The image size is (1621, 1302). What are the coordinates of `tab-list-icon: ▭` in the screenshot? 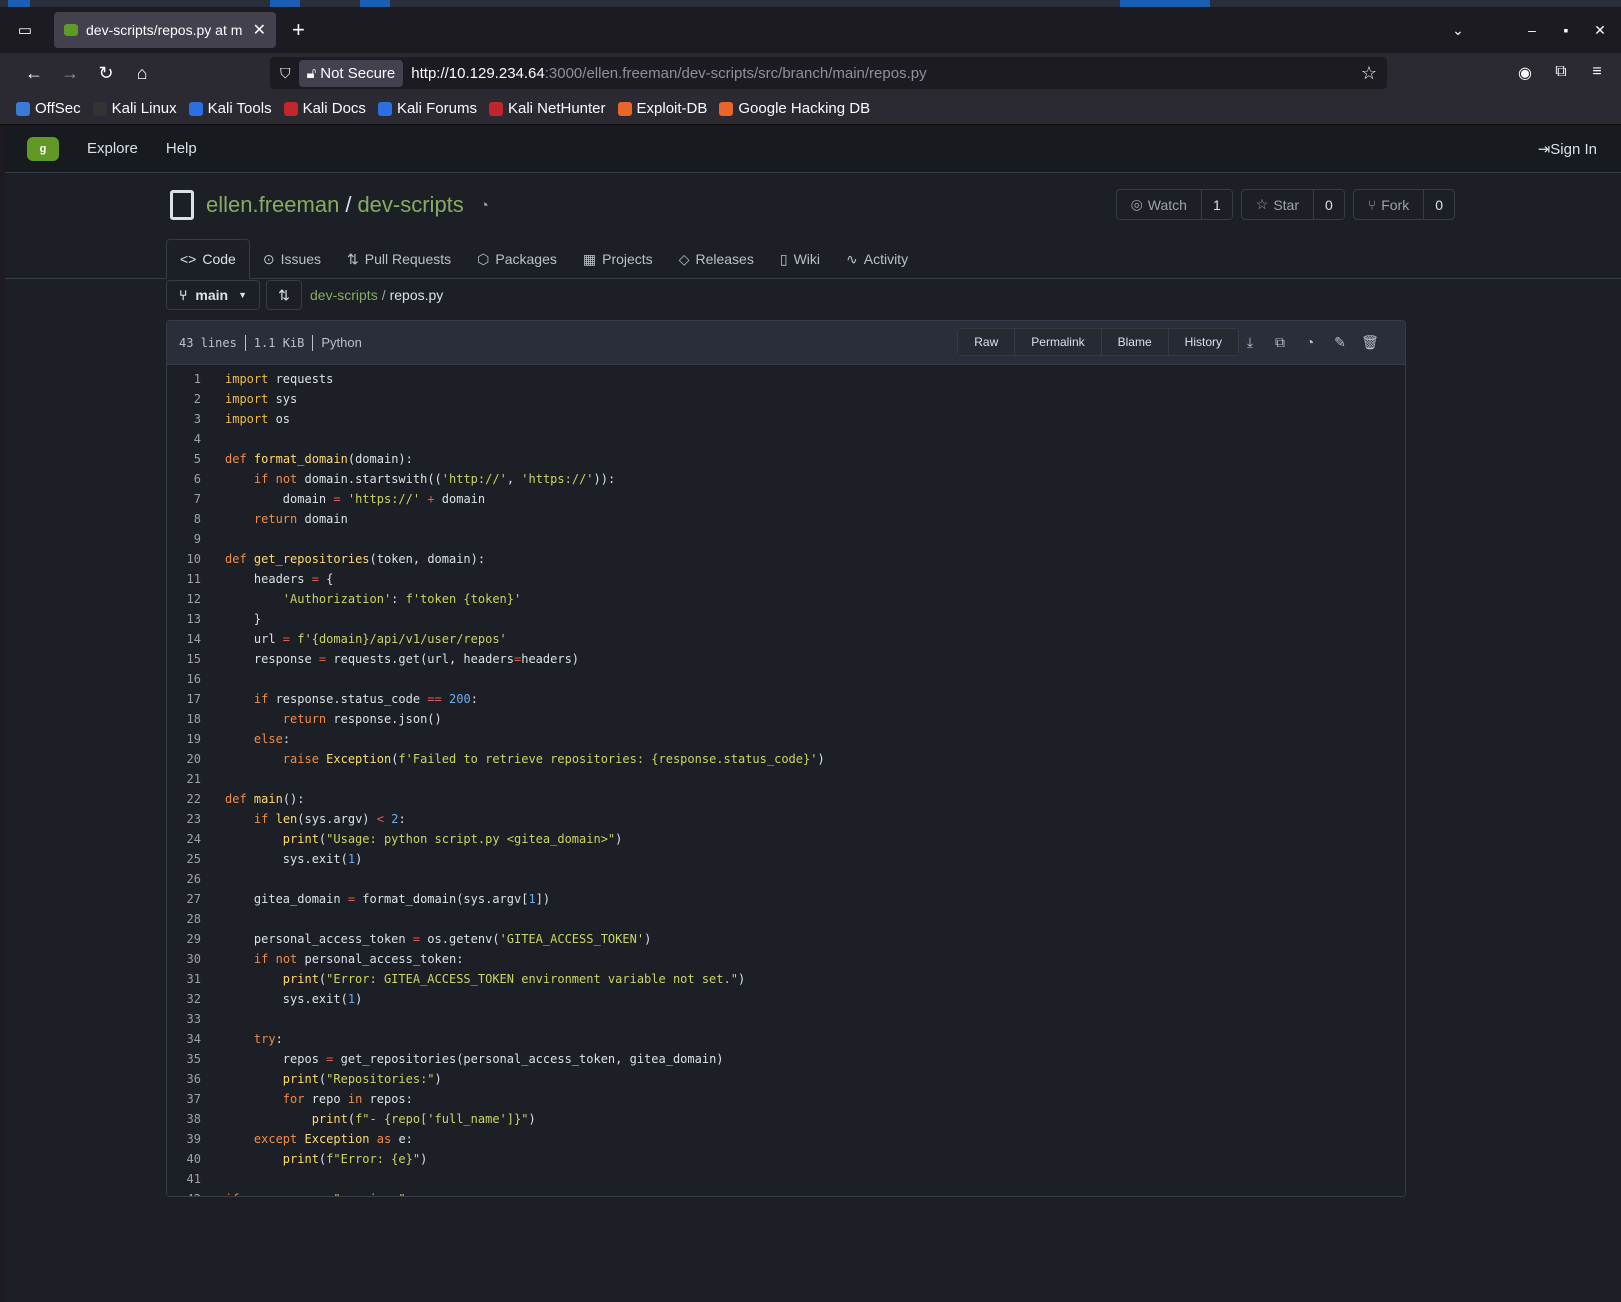 It's located at (25, 30).